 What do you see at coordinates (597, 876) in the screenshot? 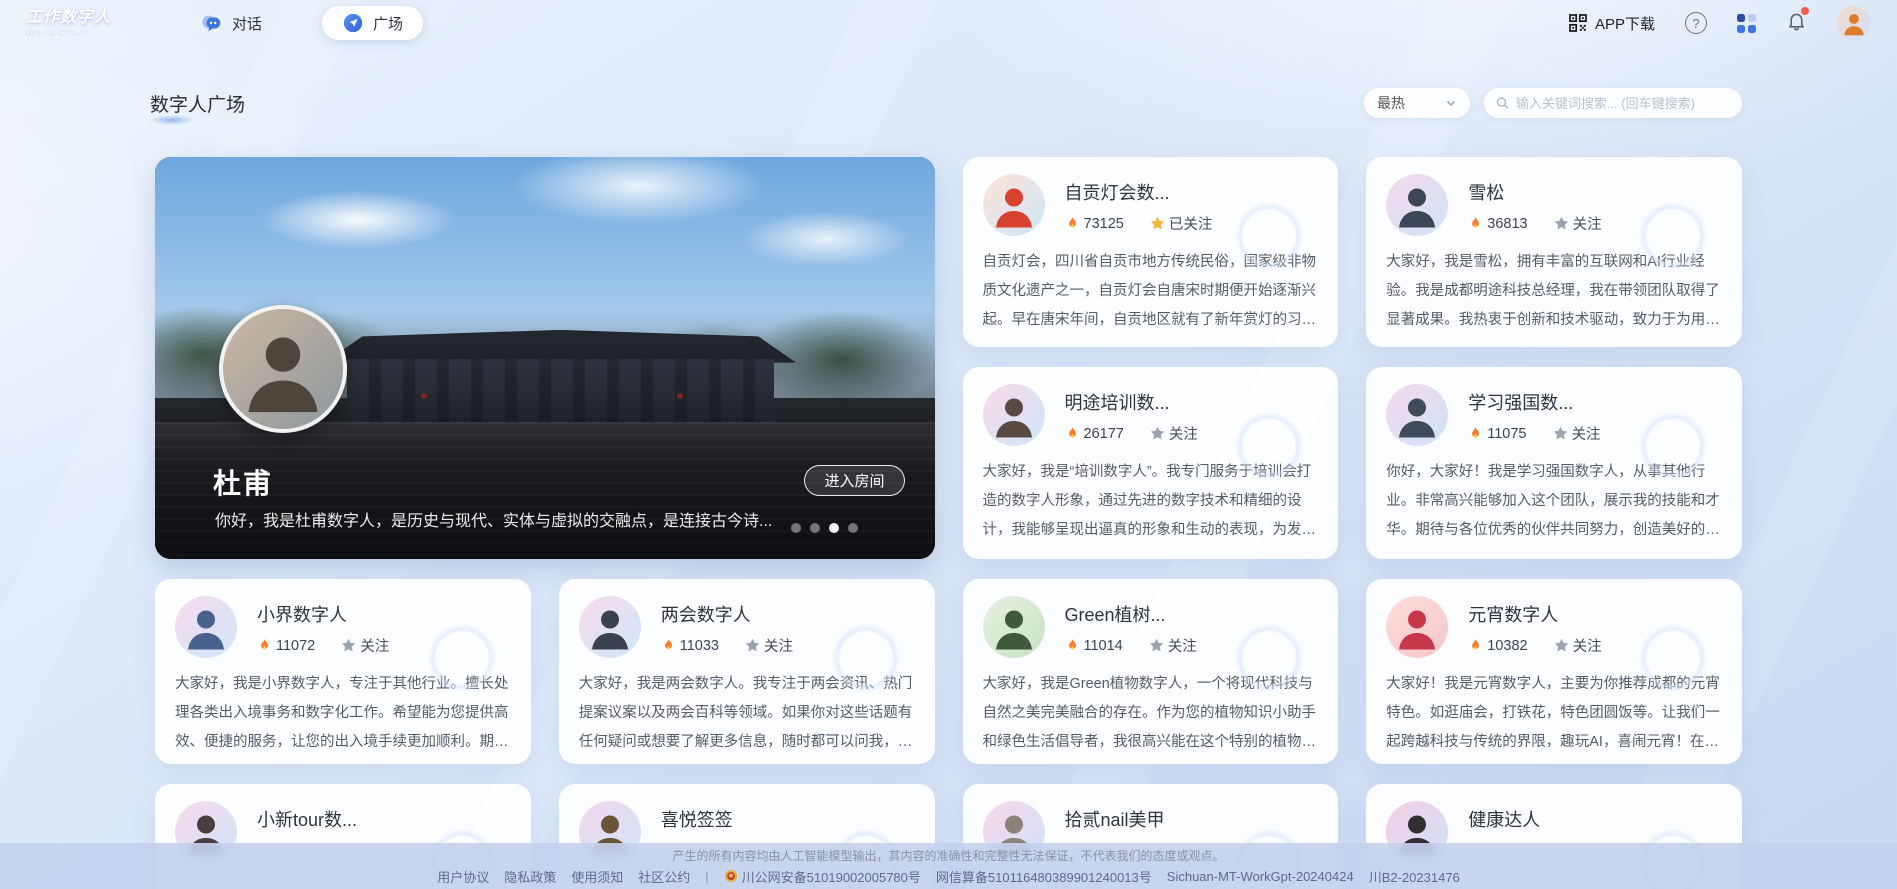
I see `footer-link-usage-notice: 使用须知` at bounding box center [597, 876].